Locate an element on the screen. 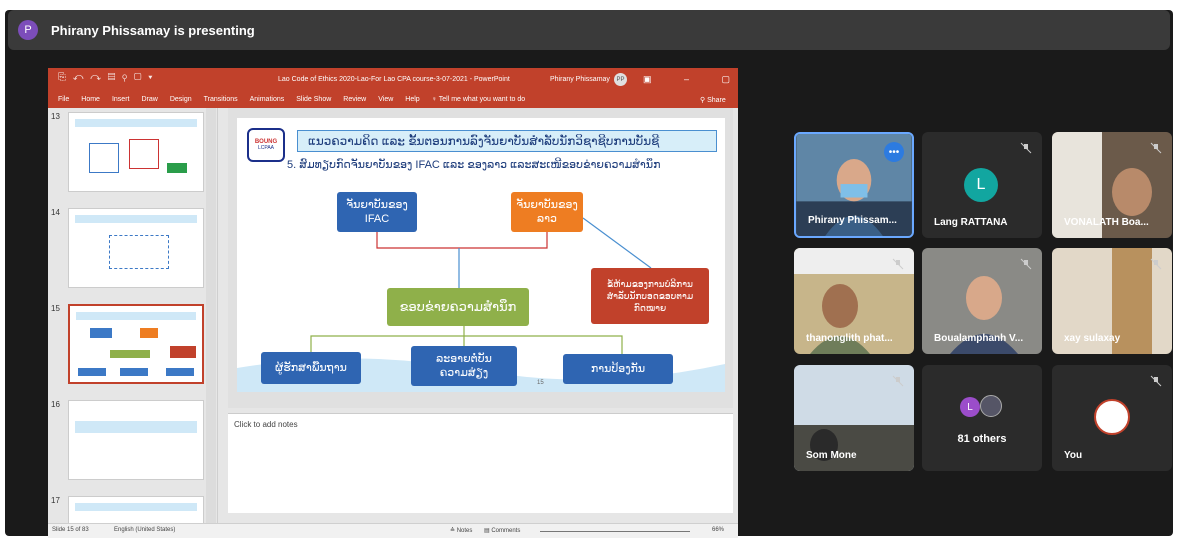 The height and width of the screenshot is (538, 1178). zoom-slider is located at coordinates (615, 531).